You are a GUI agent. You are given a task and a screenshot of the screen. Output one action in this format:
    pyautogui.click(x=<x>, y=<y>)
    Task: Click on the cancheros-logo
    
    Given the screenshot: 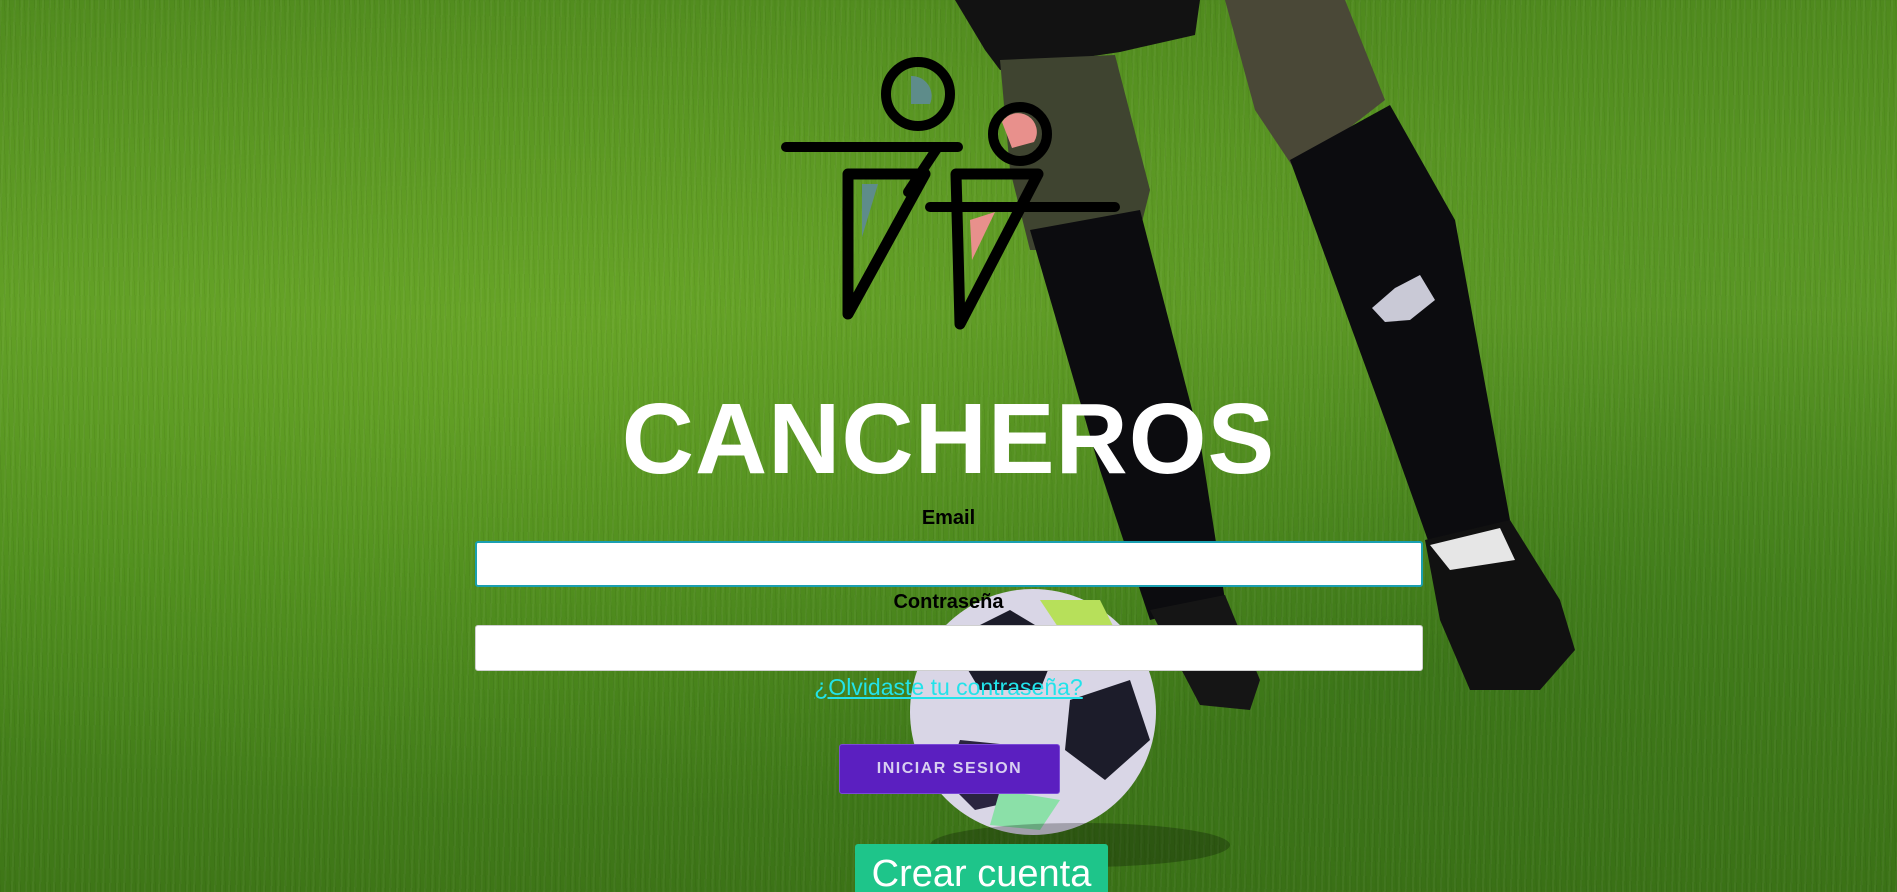 What is the action you would take?
    pyautogui.click(x=950, y=193)
    